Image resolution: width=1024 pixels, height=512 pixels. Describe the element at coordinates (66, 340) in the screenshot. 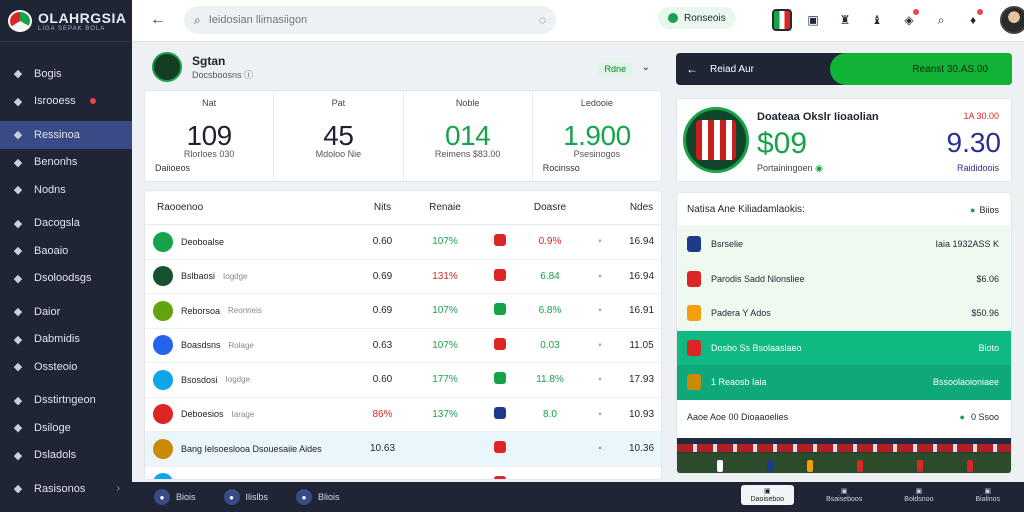

I see `sidebar-item: ◆ Dabmidis` at that location.